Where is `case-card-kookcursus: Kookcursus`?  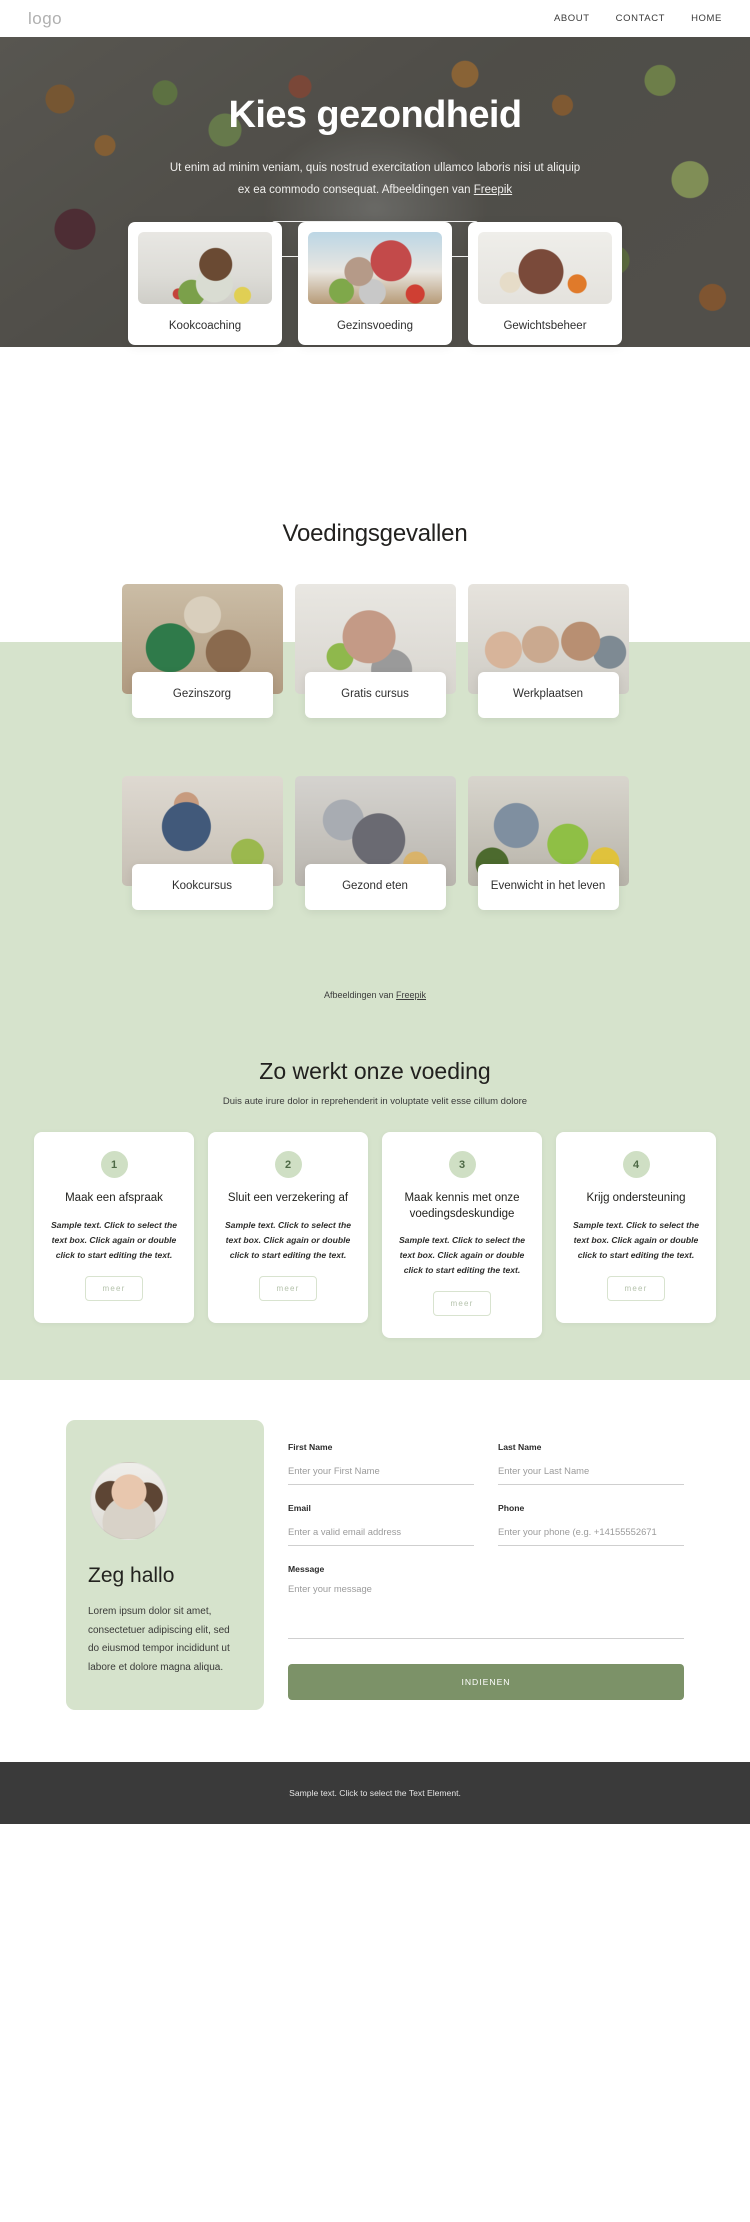
case-card-kookcursus: Kookcursus is located at coordinates (202, 866).